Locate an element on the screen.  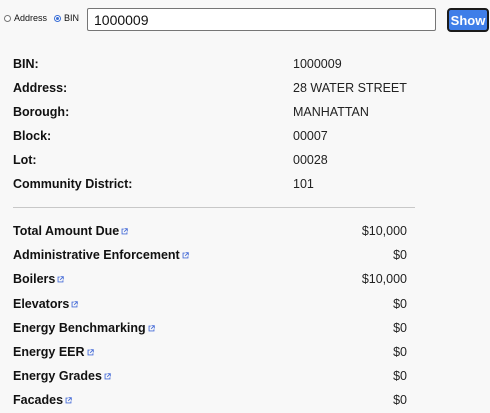
radio-bin is located at coordinates (58, 18).